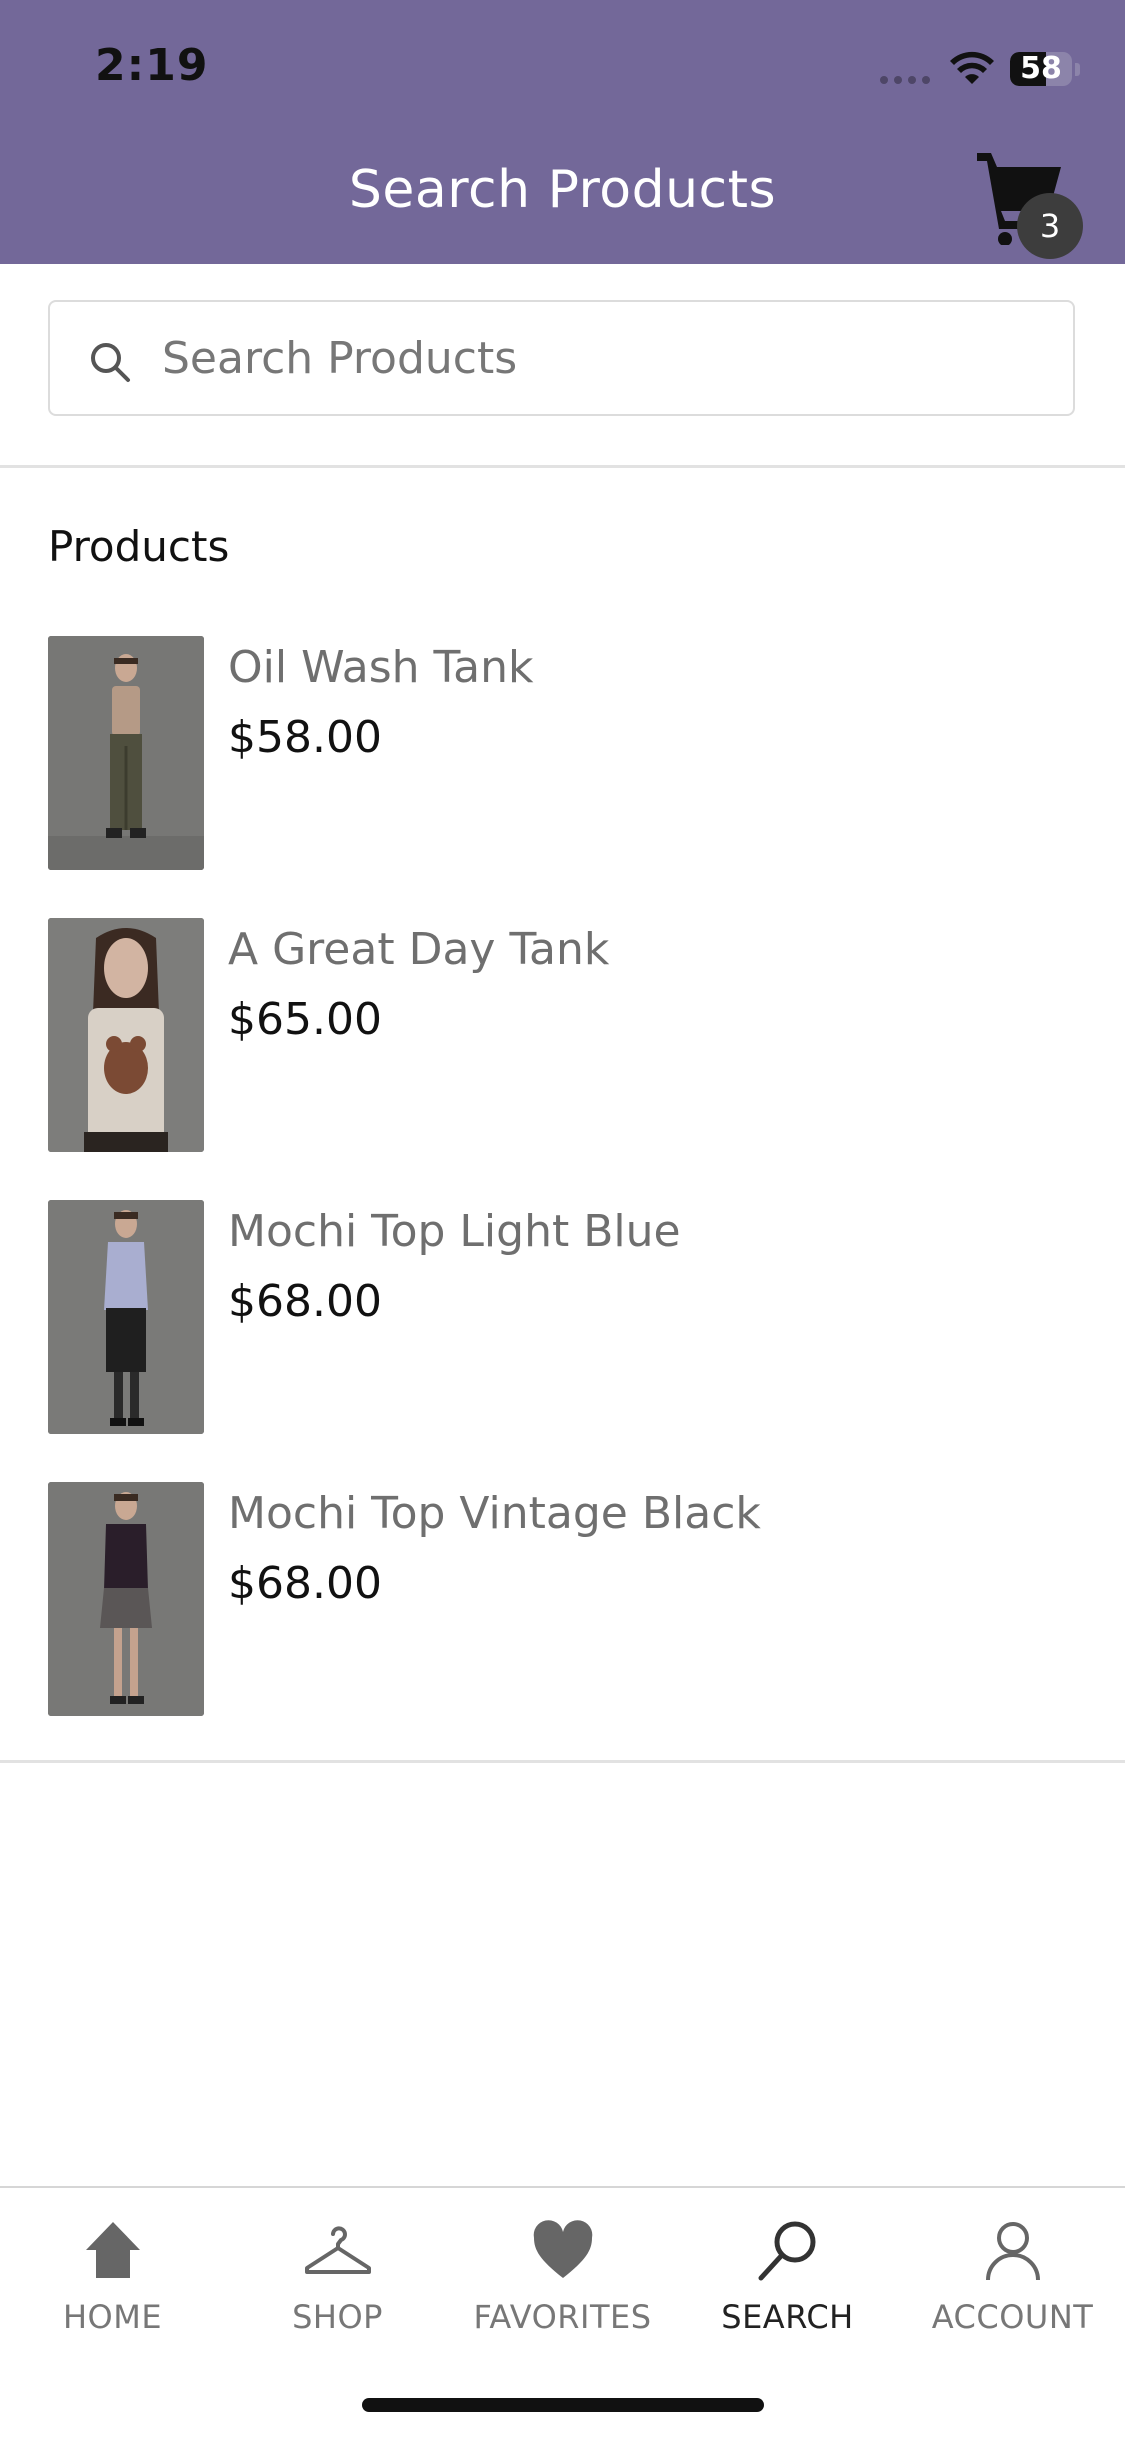  What do you see at coordinates (380, 667) in the screenshot?
I see `product-name: Oil Wash Tank` at bounding box center [380, 667].